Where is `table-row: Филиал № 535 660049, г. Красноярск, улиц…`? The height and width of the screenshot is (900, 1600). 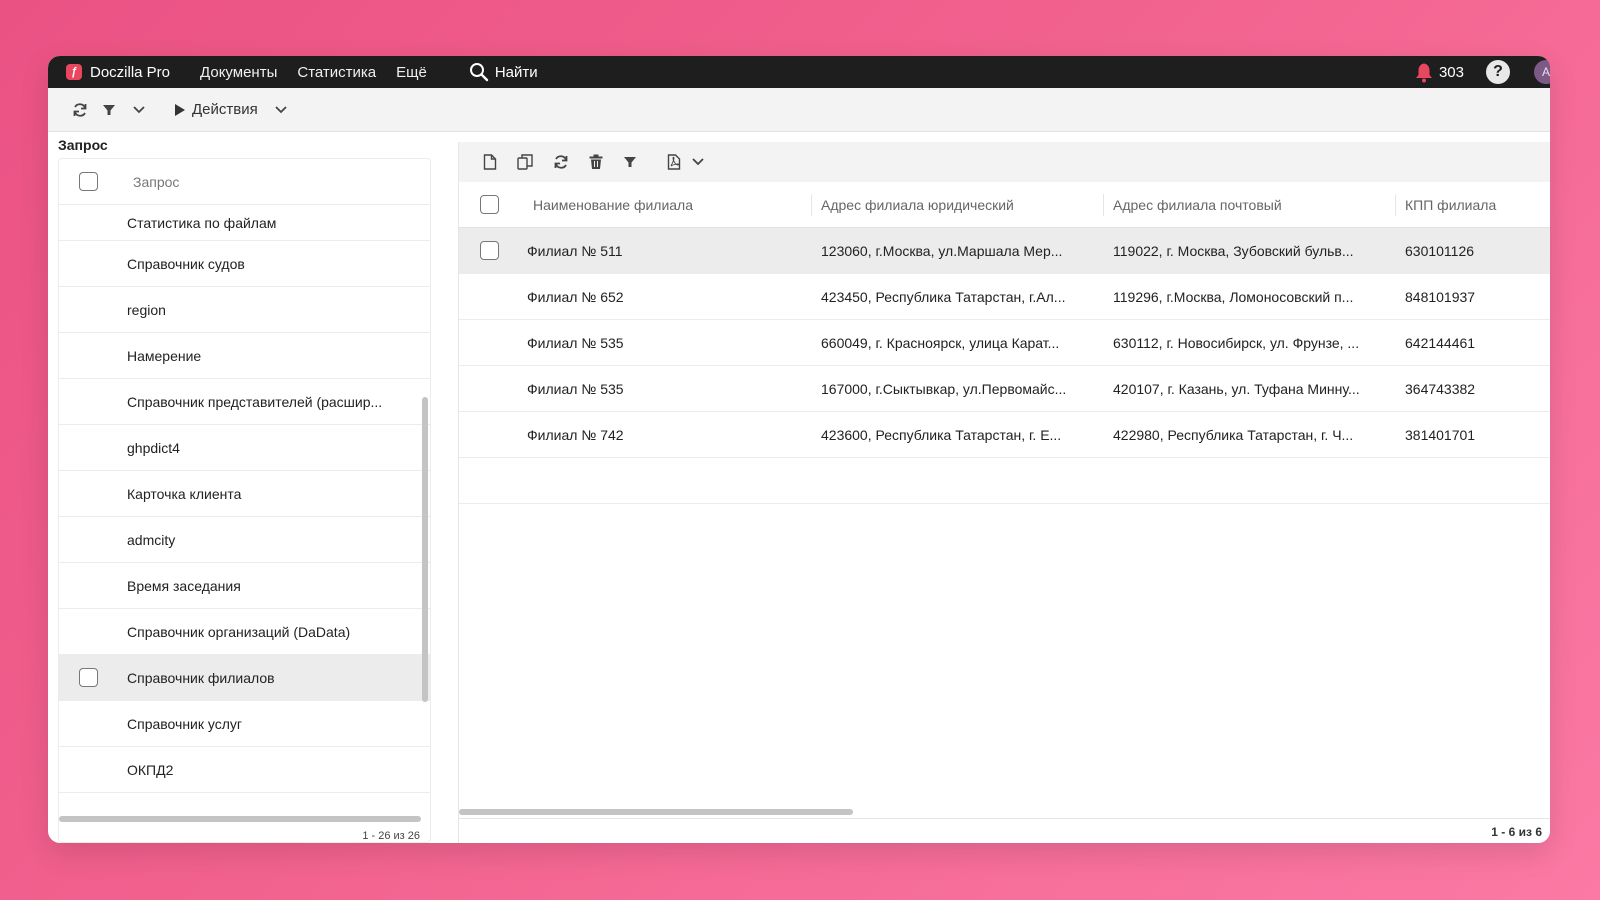
table-row: Филиал № 535 660049, г. Красноярск, улиц… is located at coordinates (1004, 343).